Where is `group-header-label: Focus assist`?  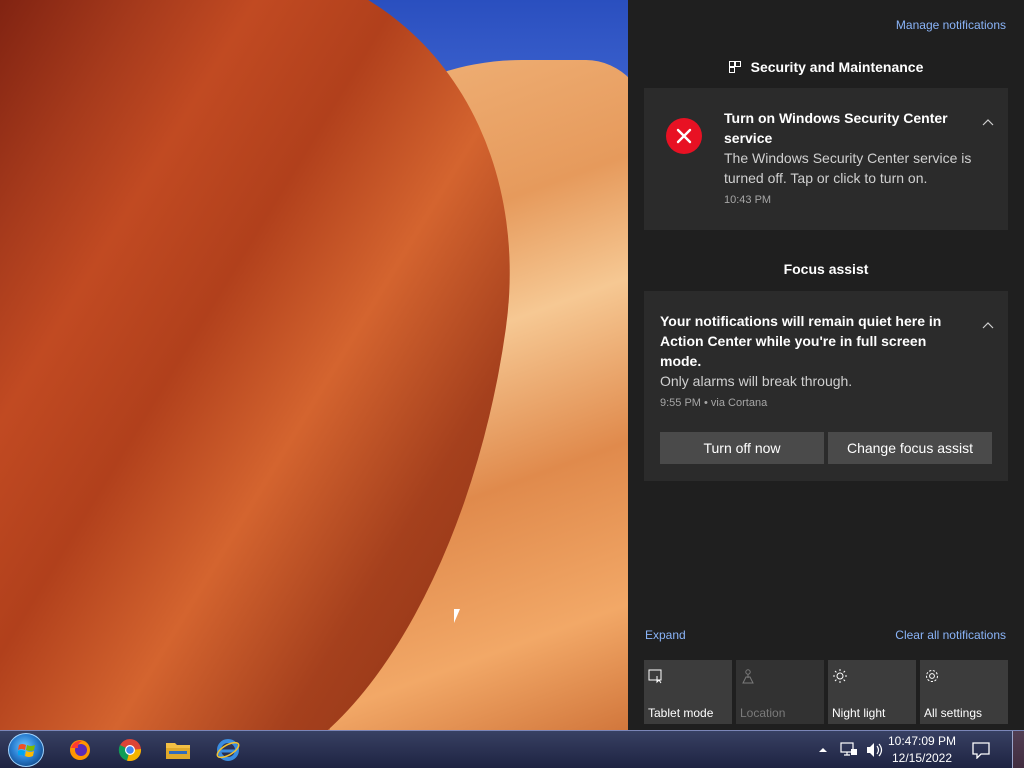
group-header-label: Focus assist is located at coordinates (826, 269).